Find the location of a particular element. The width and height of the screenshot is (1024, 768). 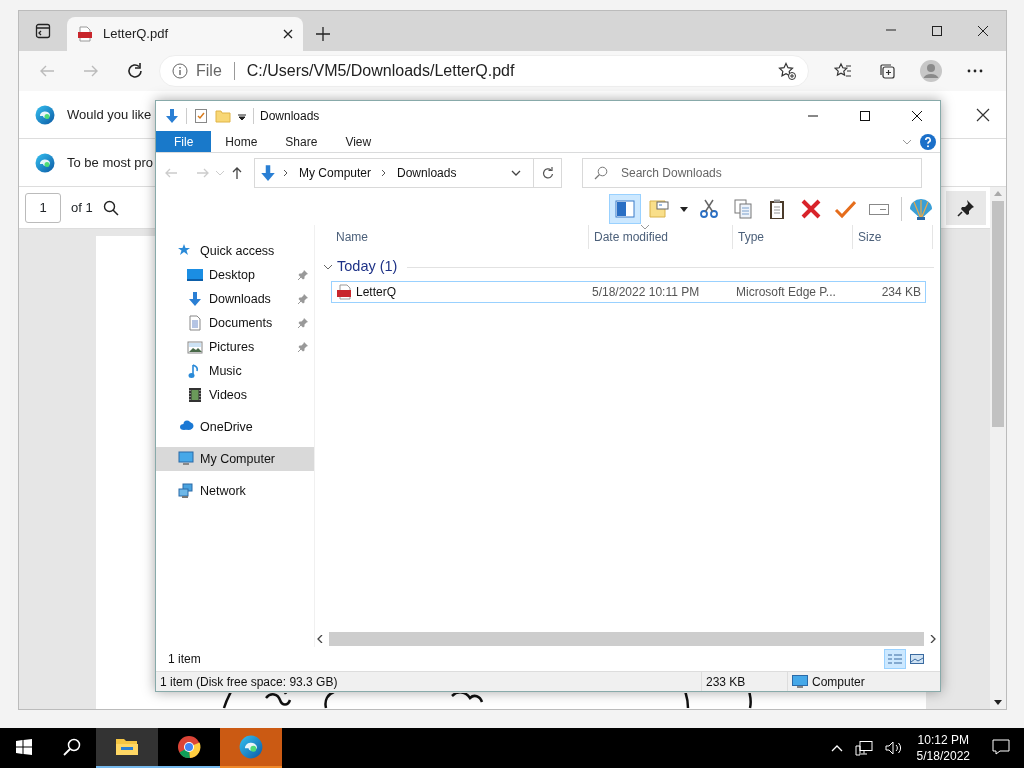

sidebar-item: Desktop is located at coordinates (235, 275).